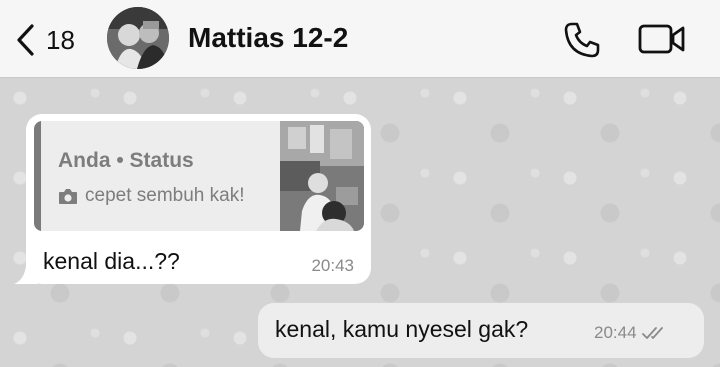  What do you see at coordinates (60, 39) in the screenshot?
I see `unread-count: 18` at bounding box center [60, 39].